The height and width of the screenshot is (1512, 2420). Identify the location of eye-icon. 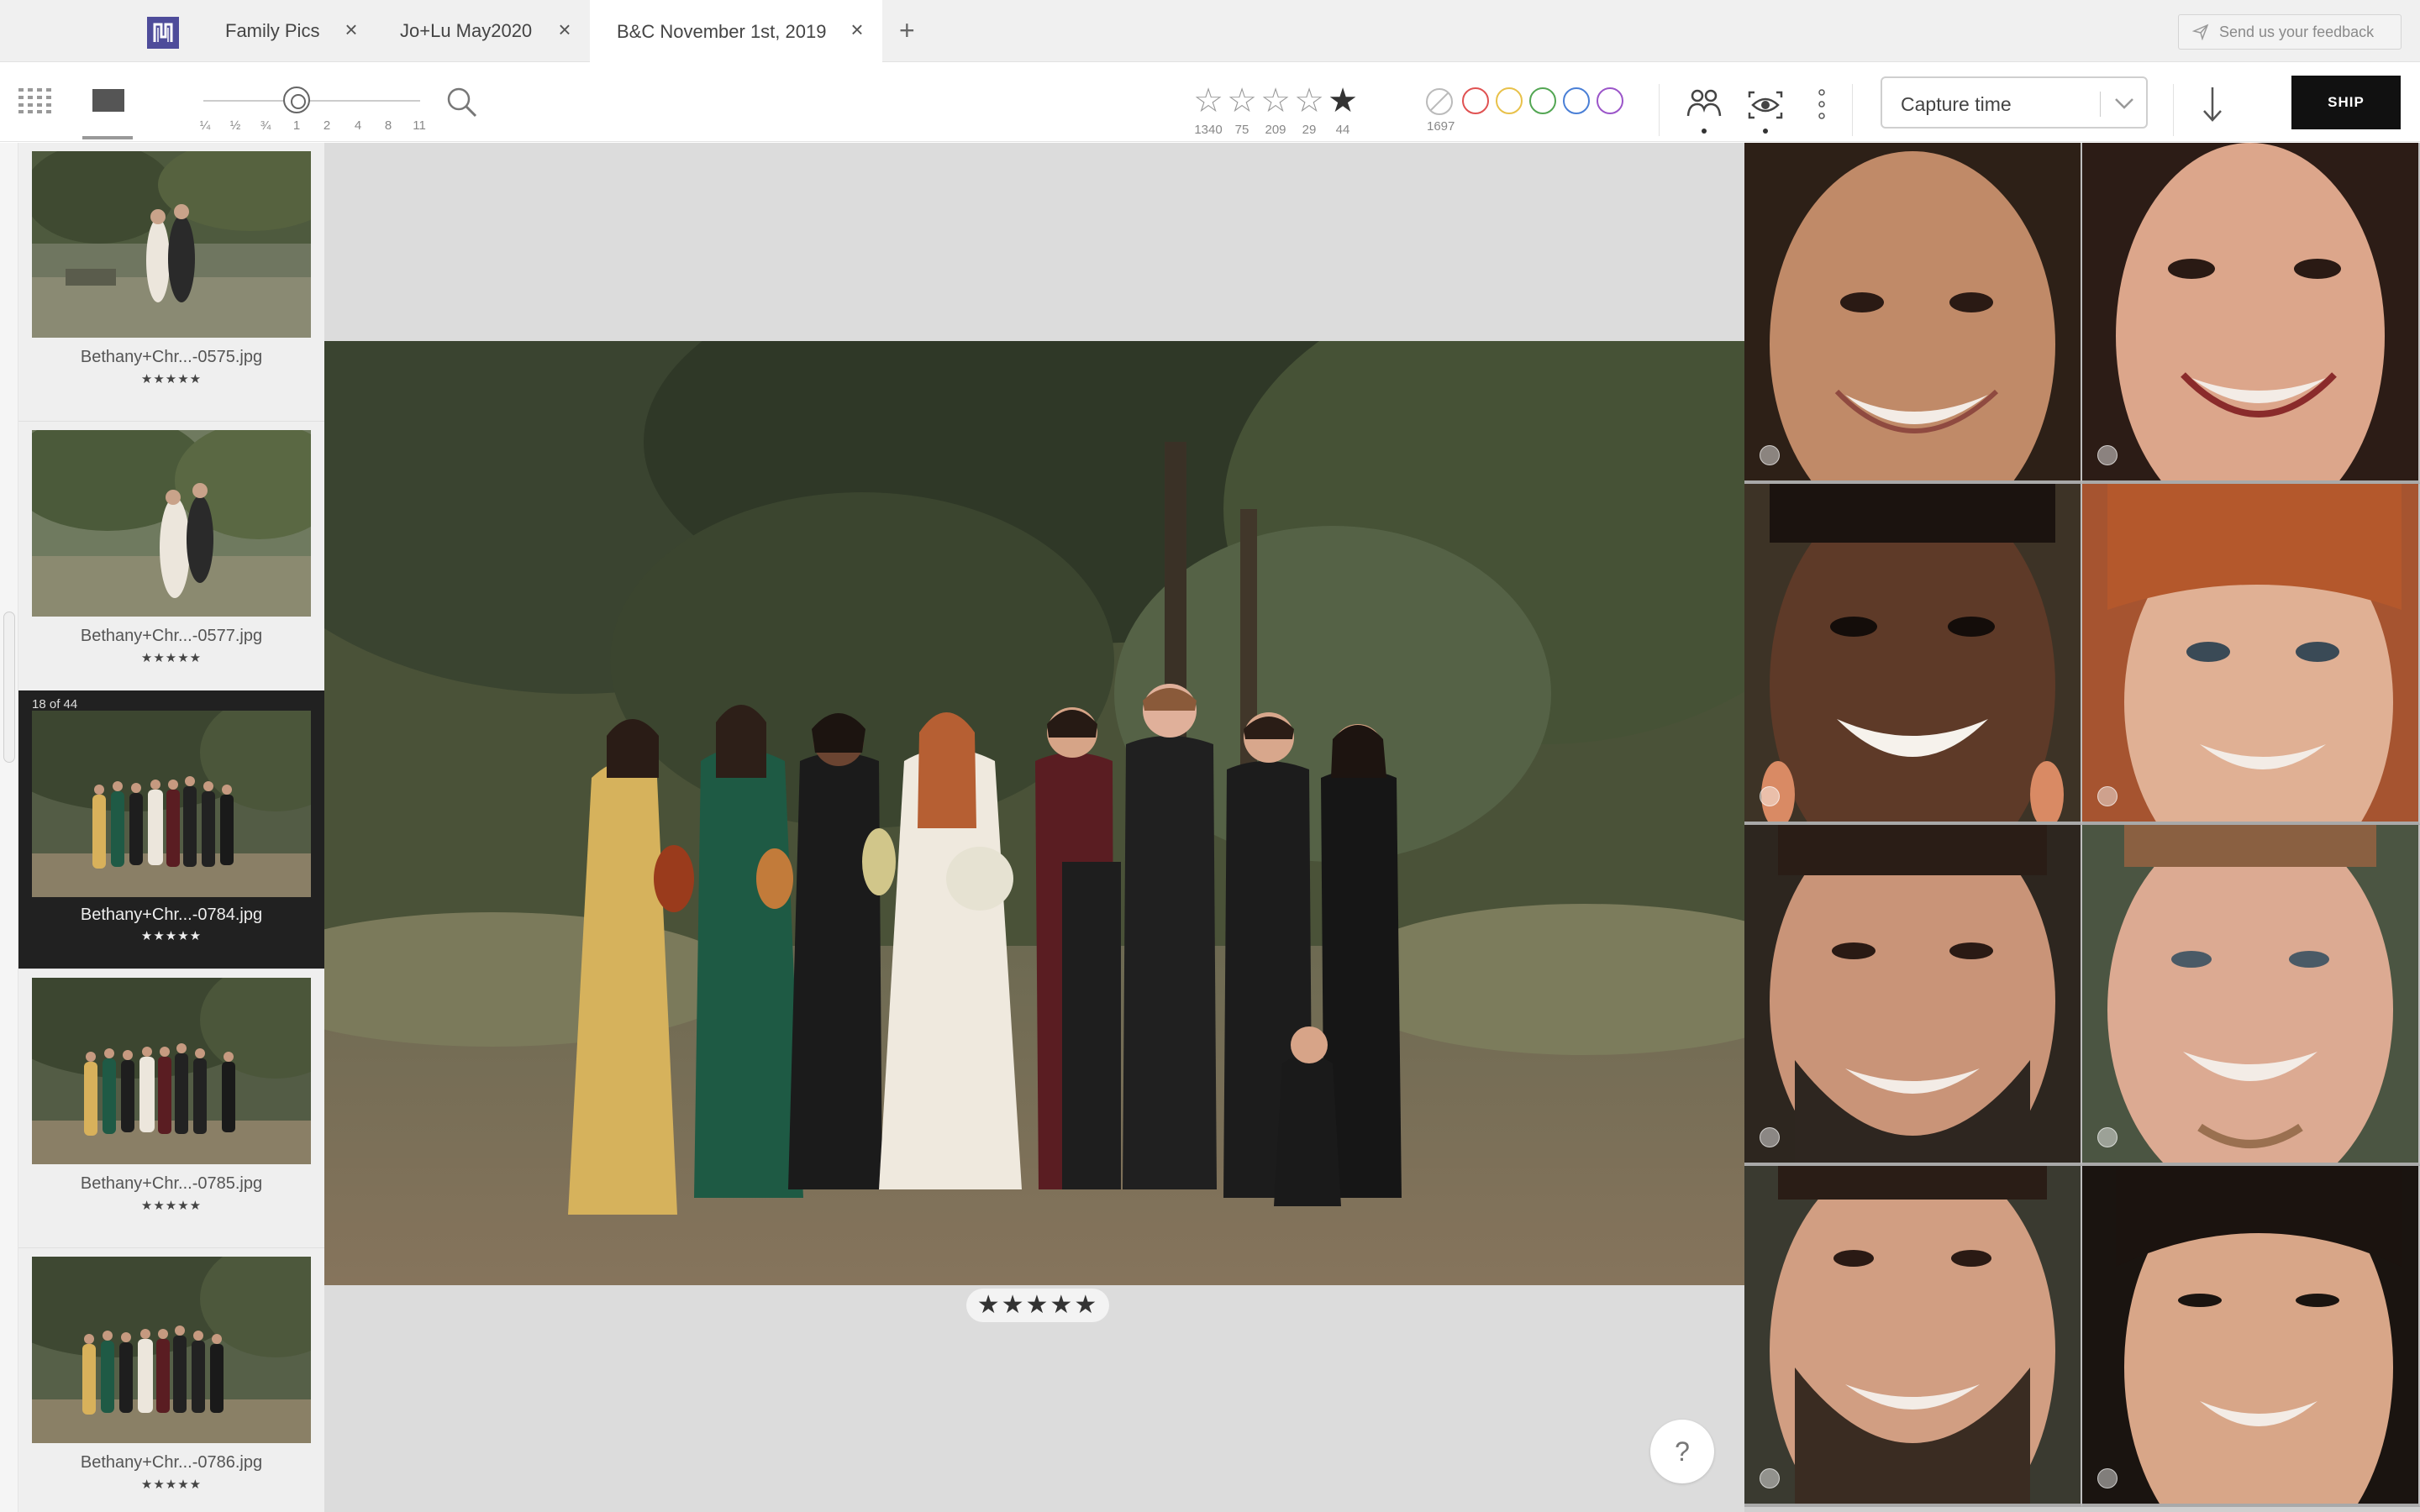
(1765, 105).